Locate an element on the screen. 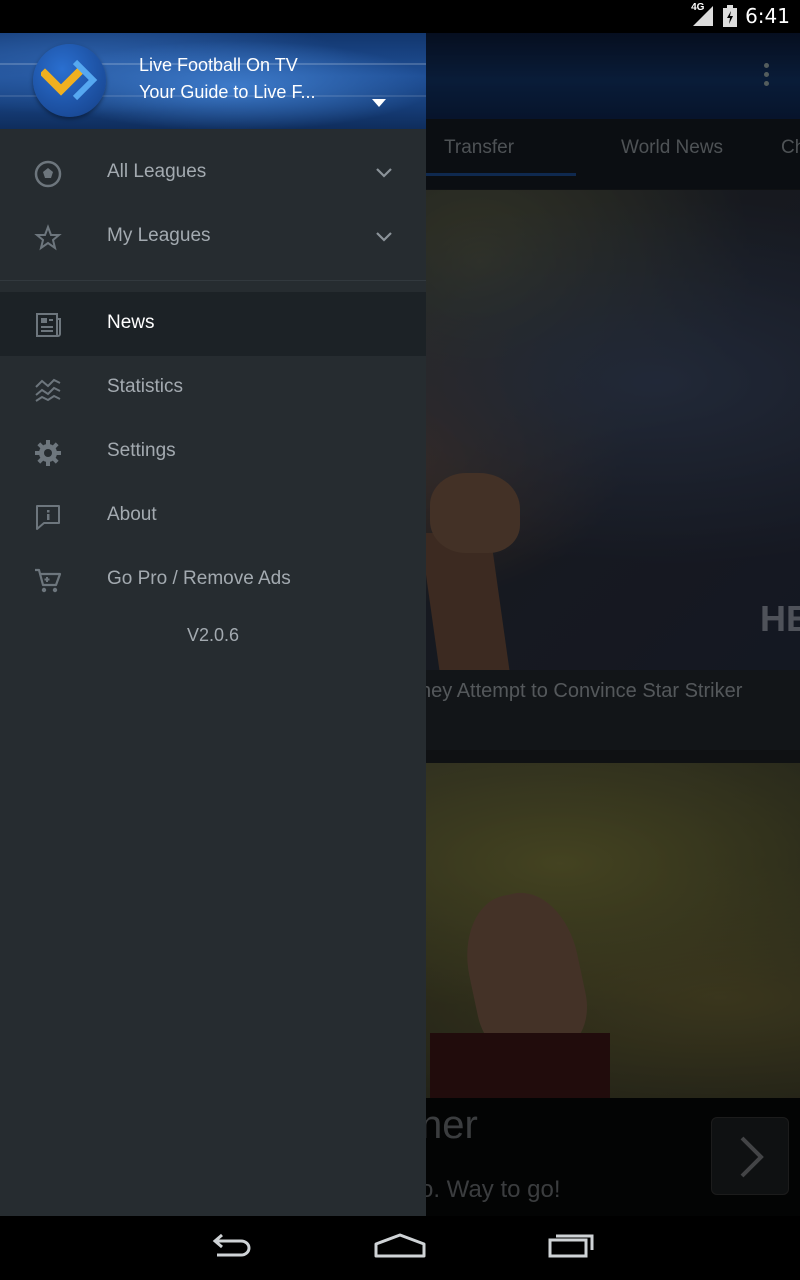 The height and width of the screenshot is (1280, 800). info-icon is located at coordinates (48, 517).